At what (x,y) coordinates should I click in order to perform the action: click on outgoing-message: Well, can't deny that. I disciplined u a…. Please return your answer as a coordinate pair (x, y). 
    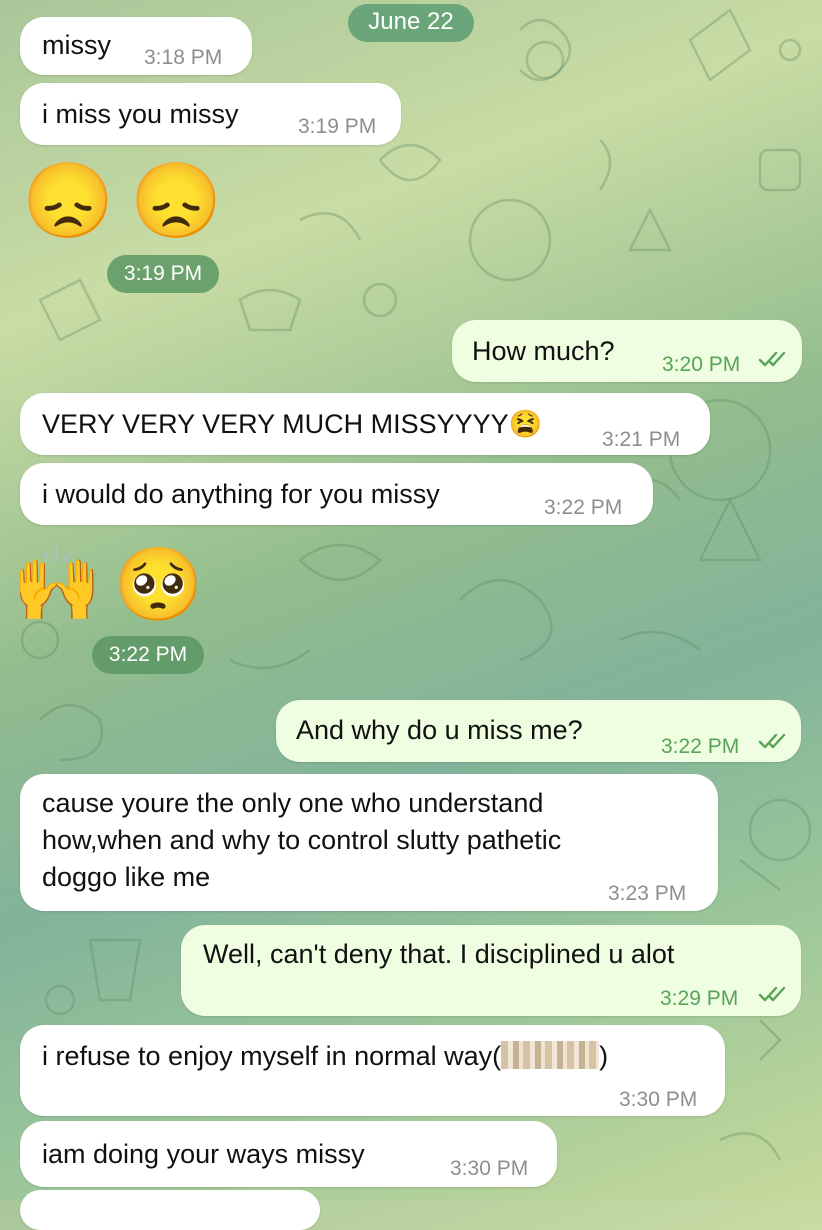
    Looking at the image, I should click on (491, 970).